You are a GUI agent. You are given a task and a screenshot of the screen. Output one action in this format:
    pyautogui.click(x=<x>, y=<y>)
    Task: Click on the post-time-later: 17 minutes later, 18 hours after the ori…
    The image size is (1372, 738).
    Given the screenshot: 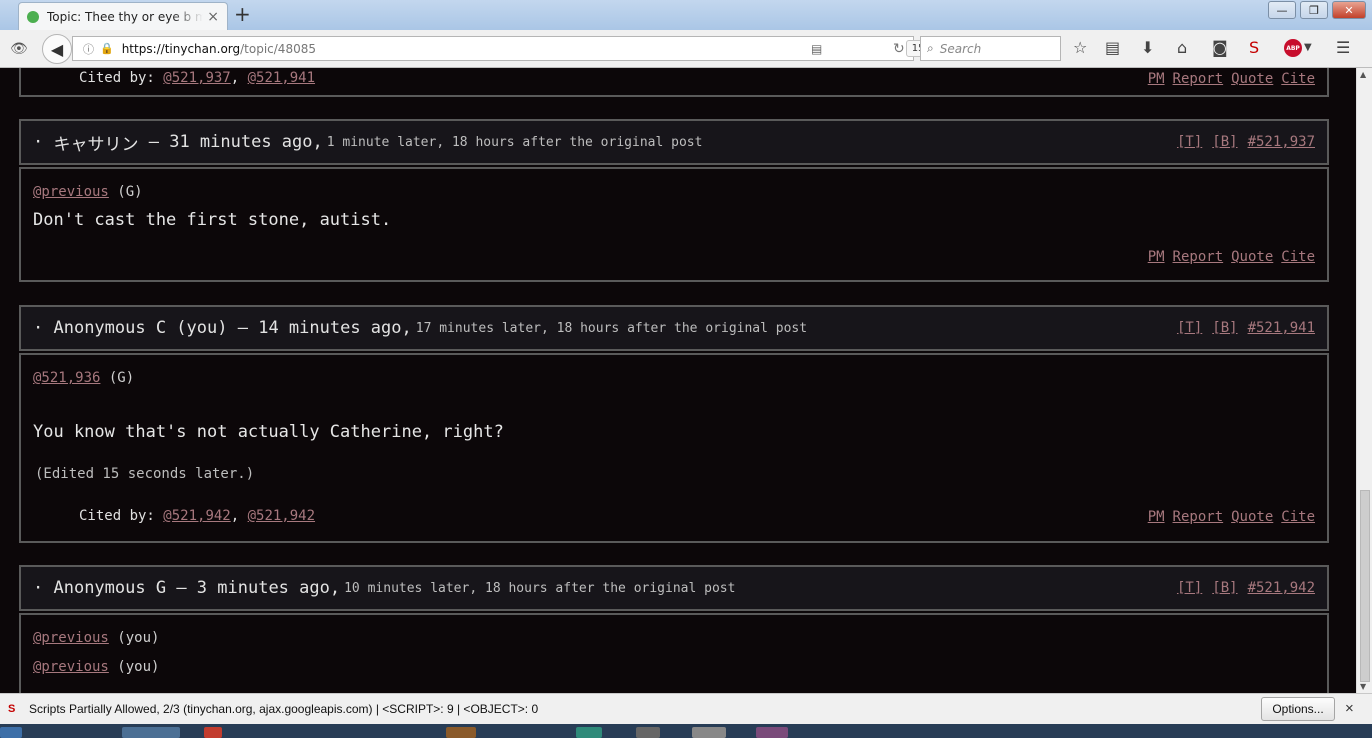 What is the action you would take?
    pyautogui.click(x=611, y=328)
    